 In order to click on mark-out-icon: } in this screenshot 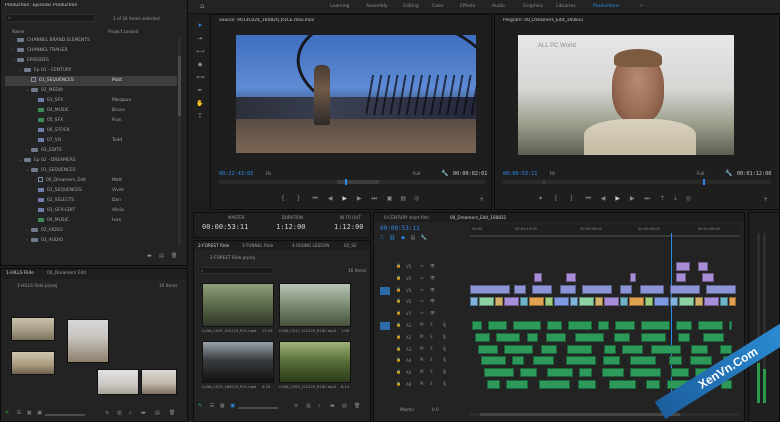, I will do `click(299, 198)`.